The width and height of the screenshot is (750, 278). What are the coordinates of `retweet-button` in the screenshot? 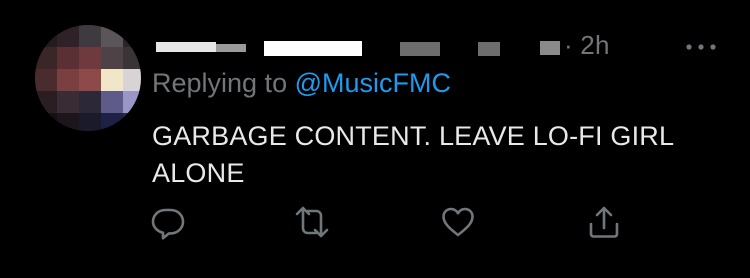 It's located at (312, 222).